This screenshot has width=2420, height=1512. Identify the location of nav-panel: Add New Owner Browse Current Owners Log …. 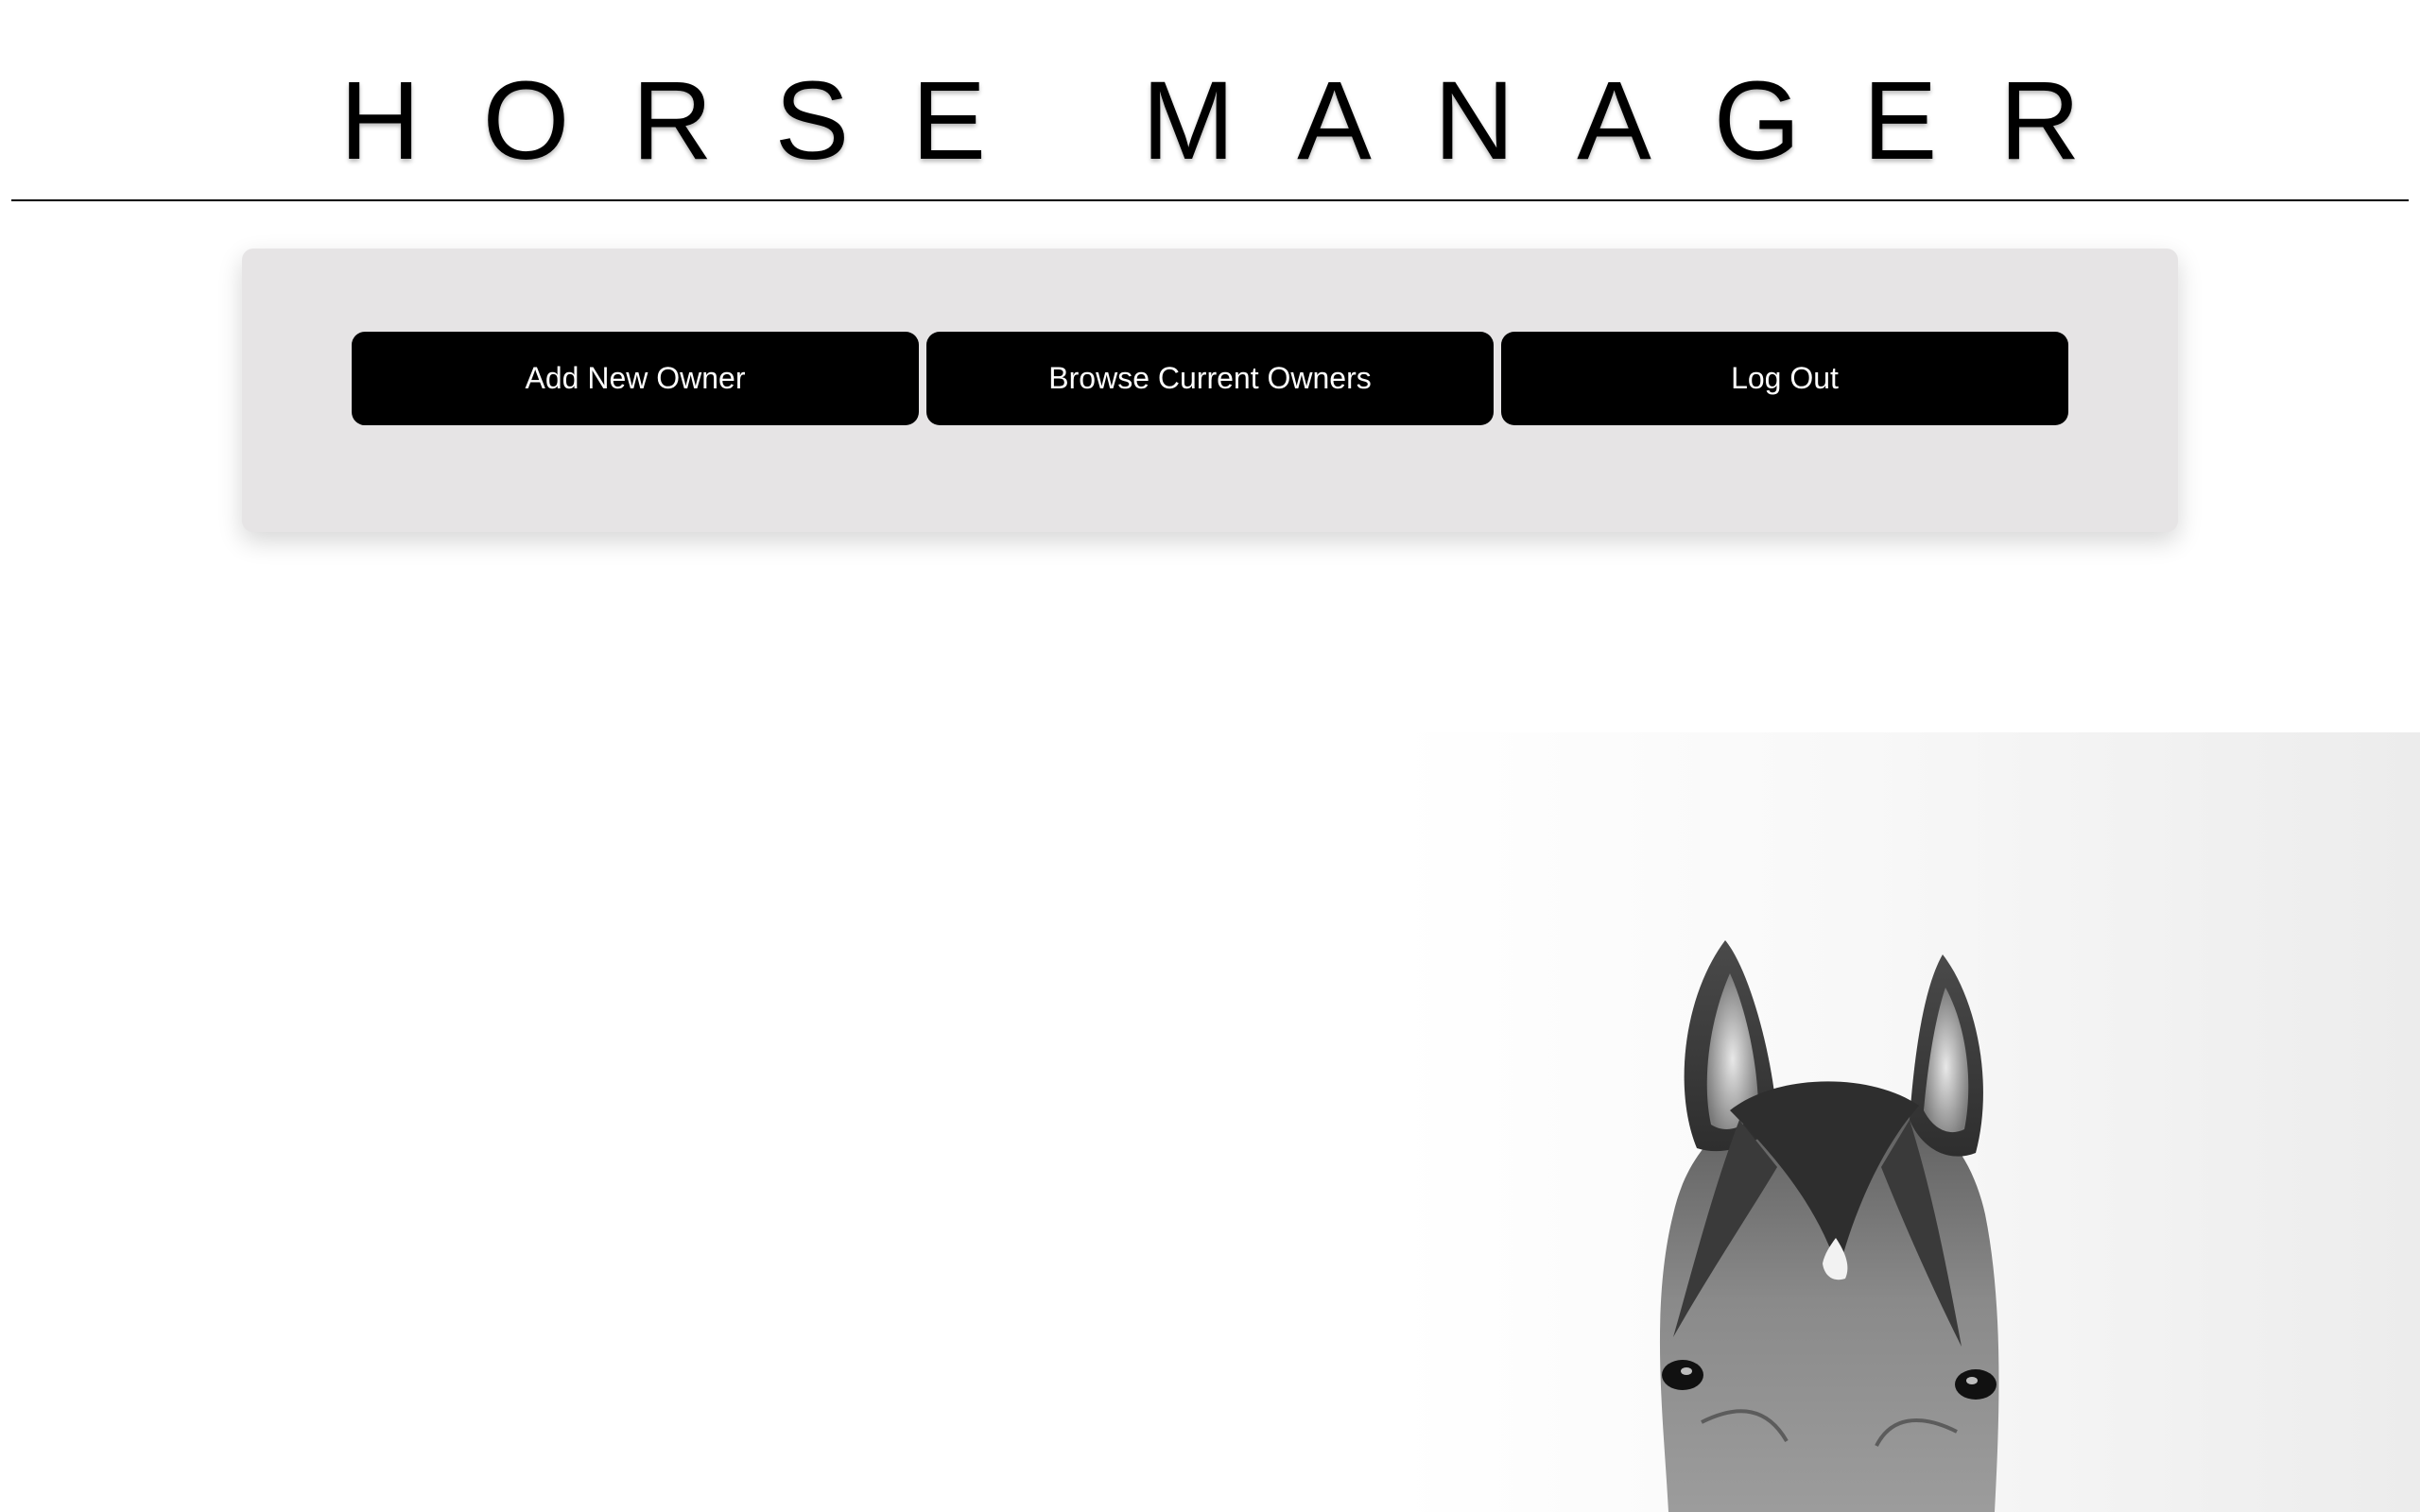
(1210, 390).